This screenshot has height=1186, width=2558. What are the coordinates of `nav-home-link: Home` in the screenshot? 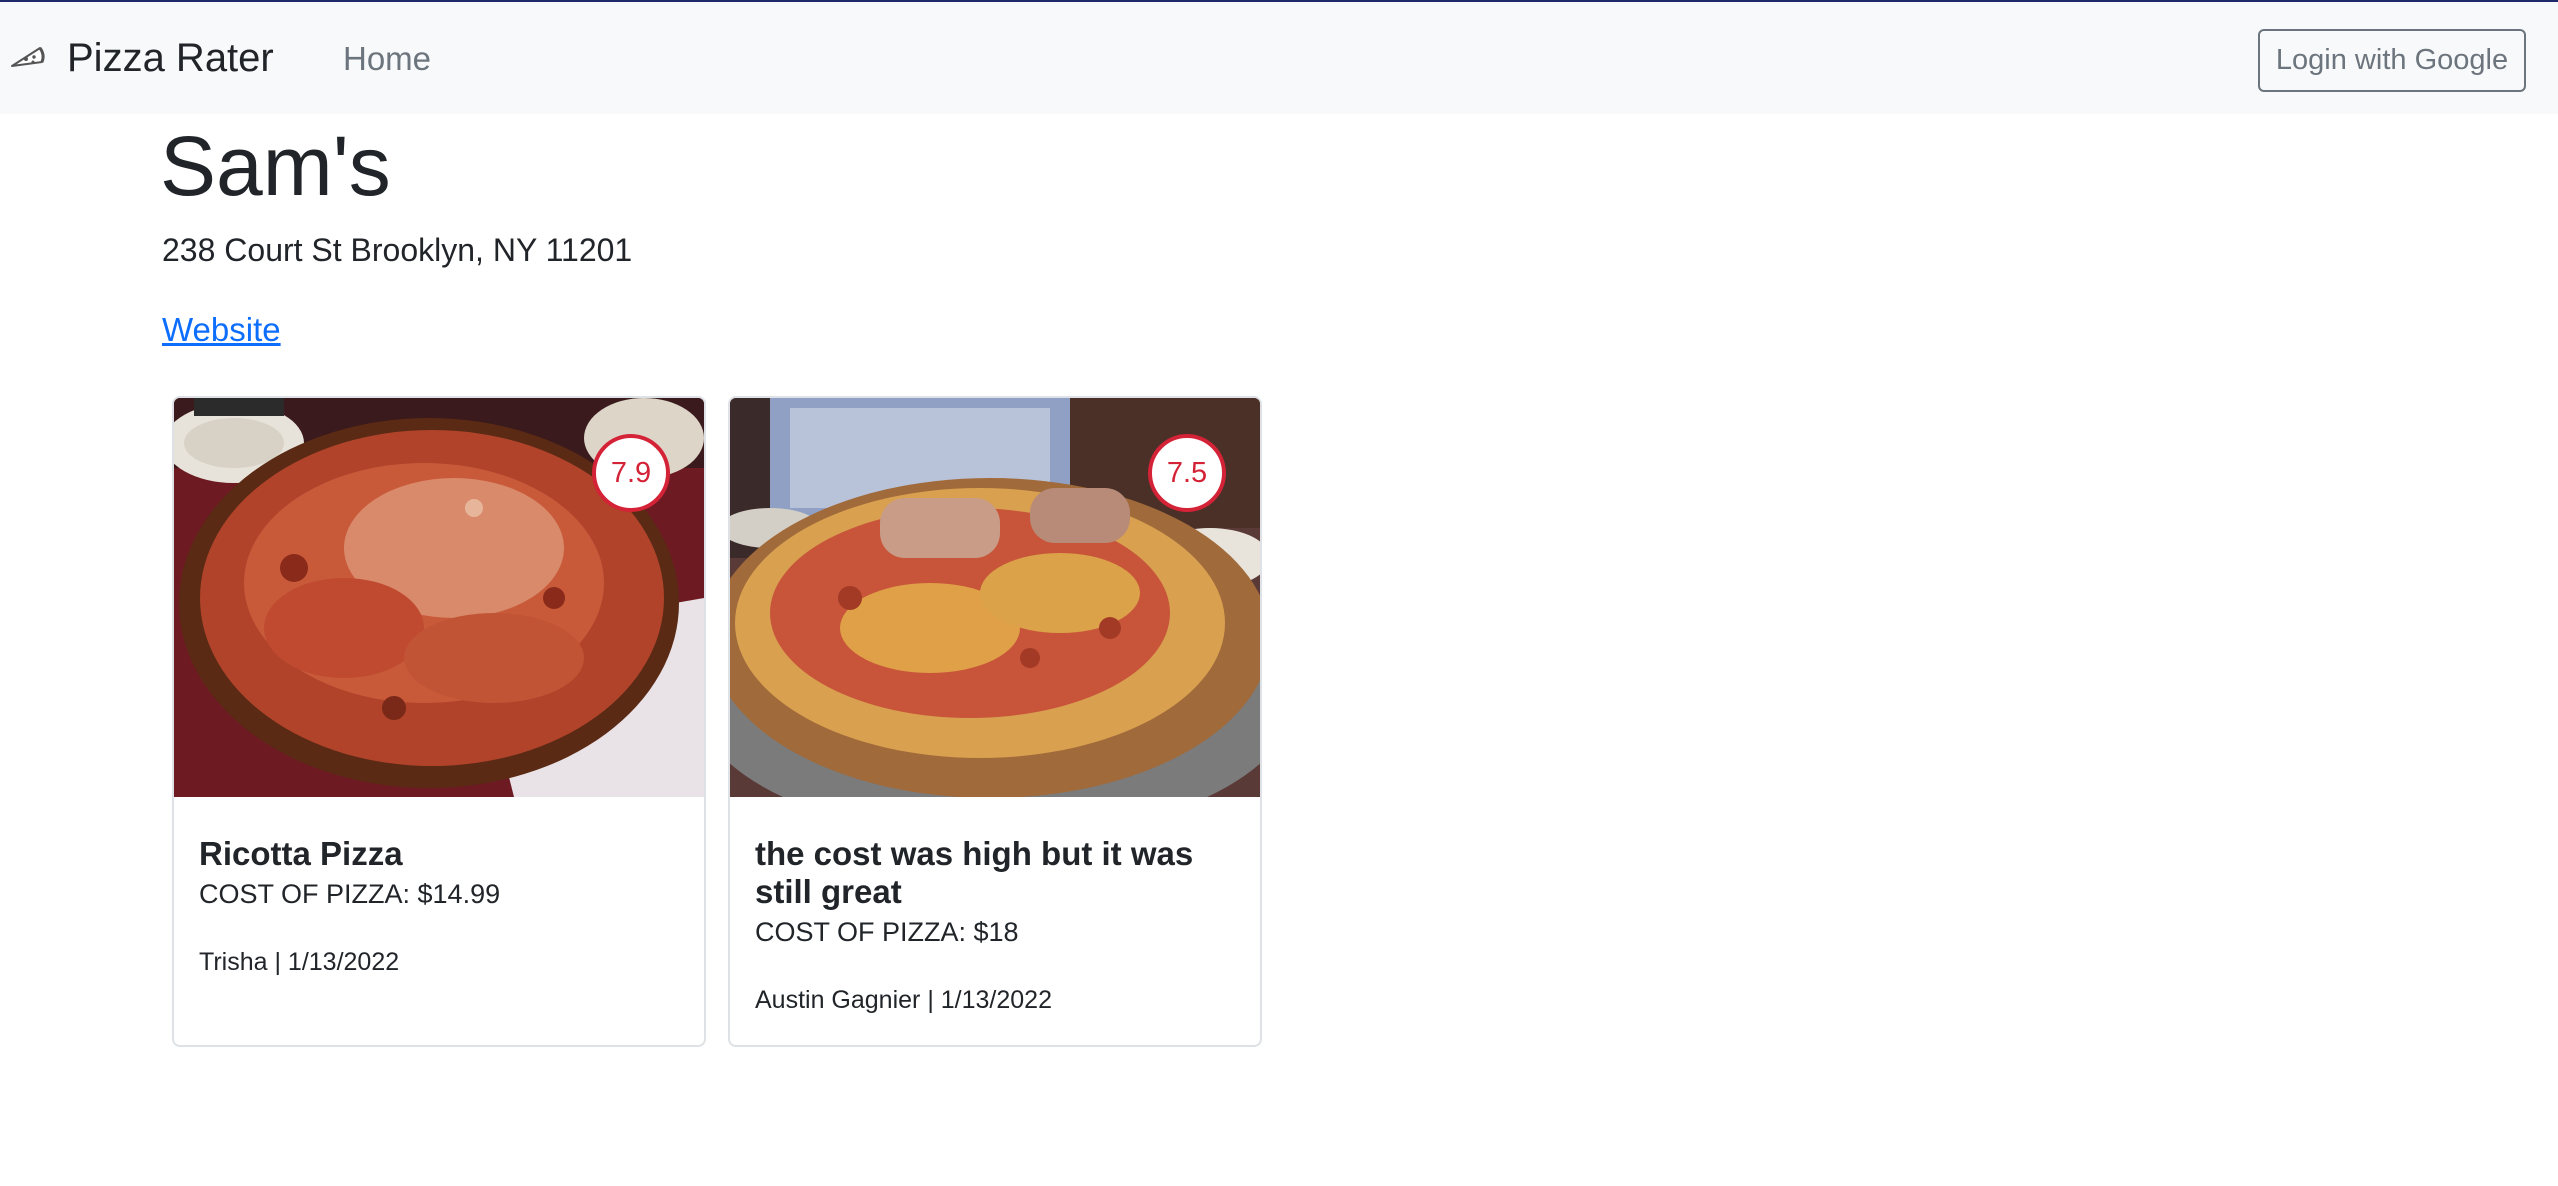 It's located at (387, 59).